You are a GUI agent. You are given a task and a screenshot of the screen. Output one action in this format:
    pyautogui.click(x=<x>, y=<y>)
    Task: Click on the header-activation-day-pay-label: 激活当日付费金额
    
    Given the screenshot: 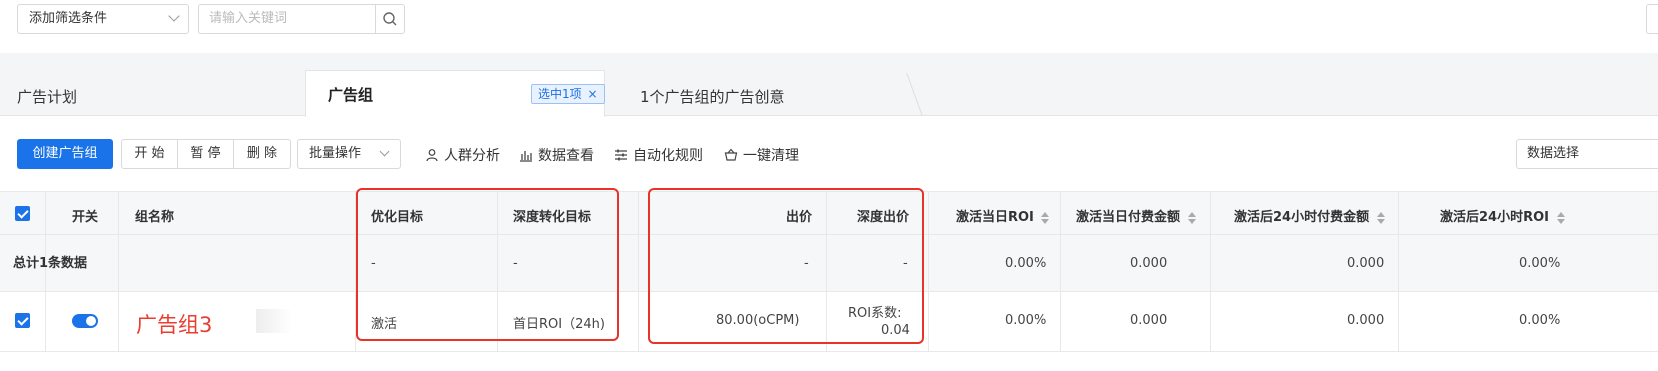 What is the action you would take?
    pyautogui.click(x=1128, y=217)
    